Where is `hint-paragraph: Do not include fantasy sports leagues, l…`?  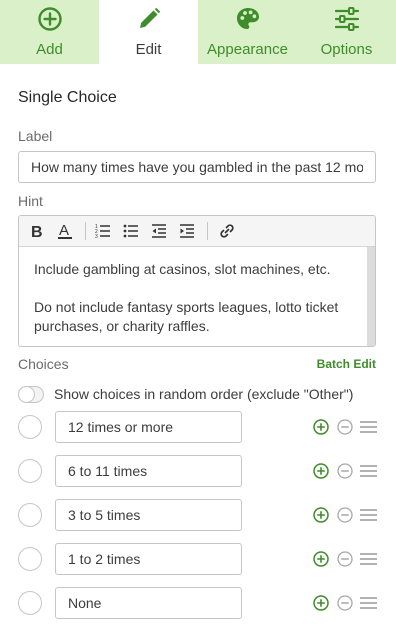
hint-paragraph: Do not include fantasy sports leagues, l… is located at coordinates (186, 316).